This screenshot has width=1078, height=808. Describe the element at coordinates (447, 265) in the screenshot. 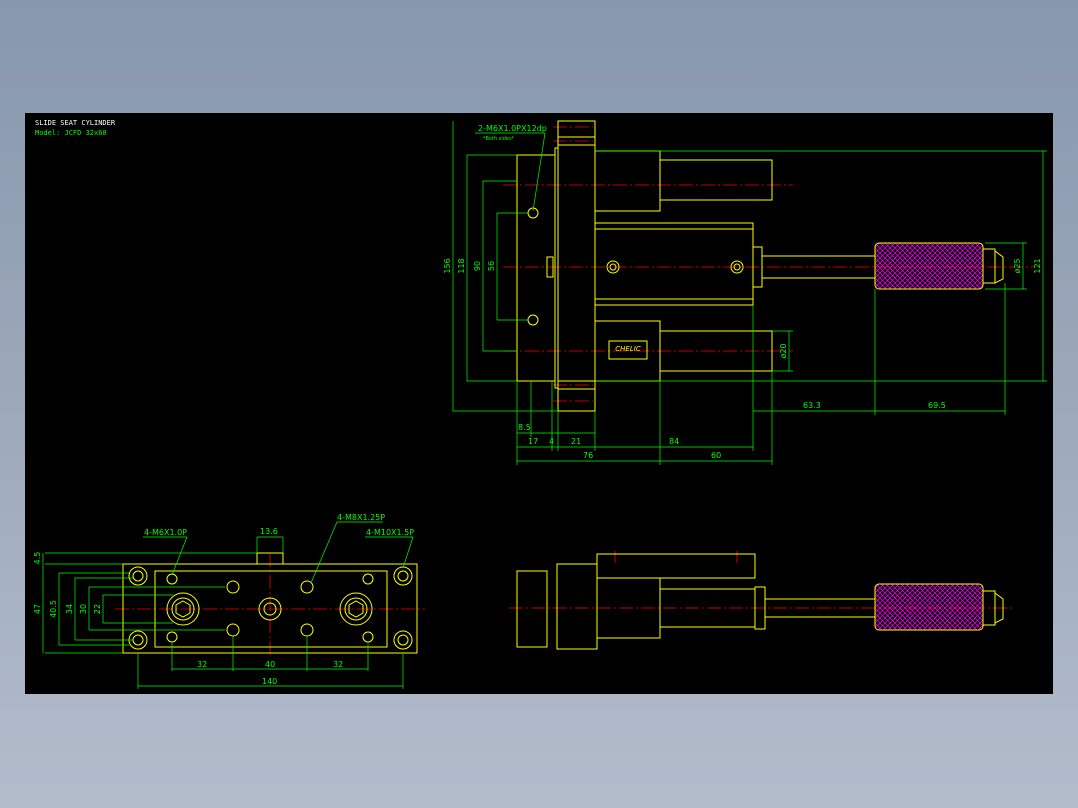

I see `dim-156: 156` at that location.